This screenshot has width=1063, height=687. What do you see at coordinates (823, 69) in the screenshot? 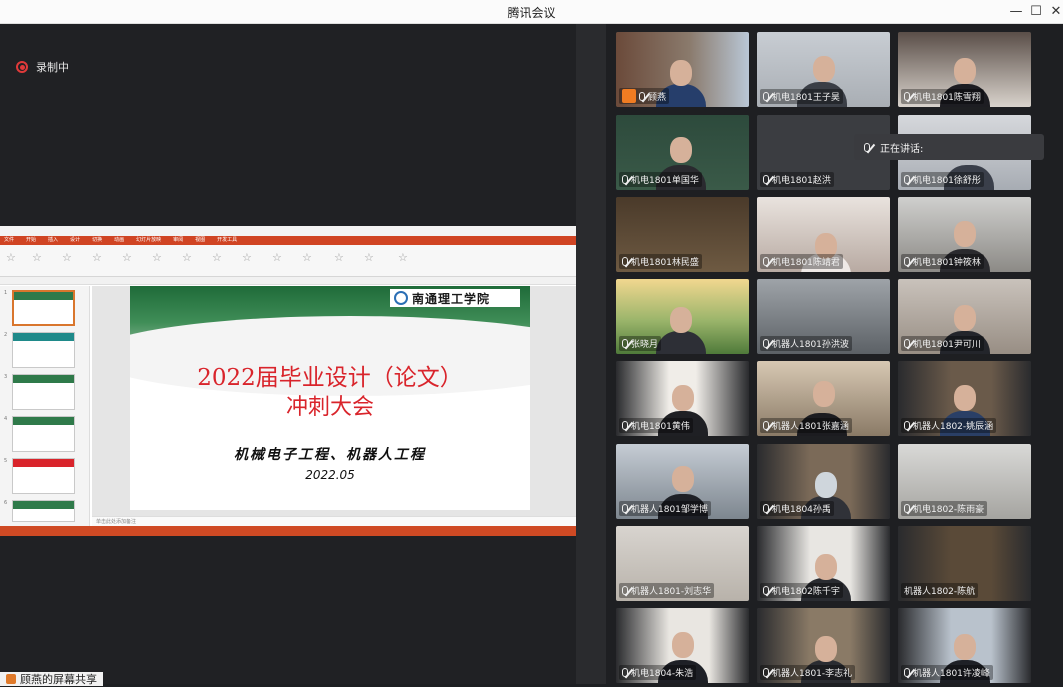
I see `participant-tile: 机电1801王子昊` at bounding box center [823, 69].